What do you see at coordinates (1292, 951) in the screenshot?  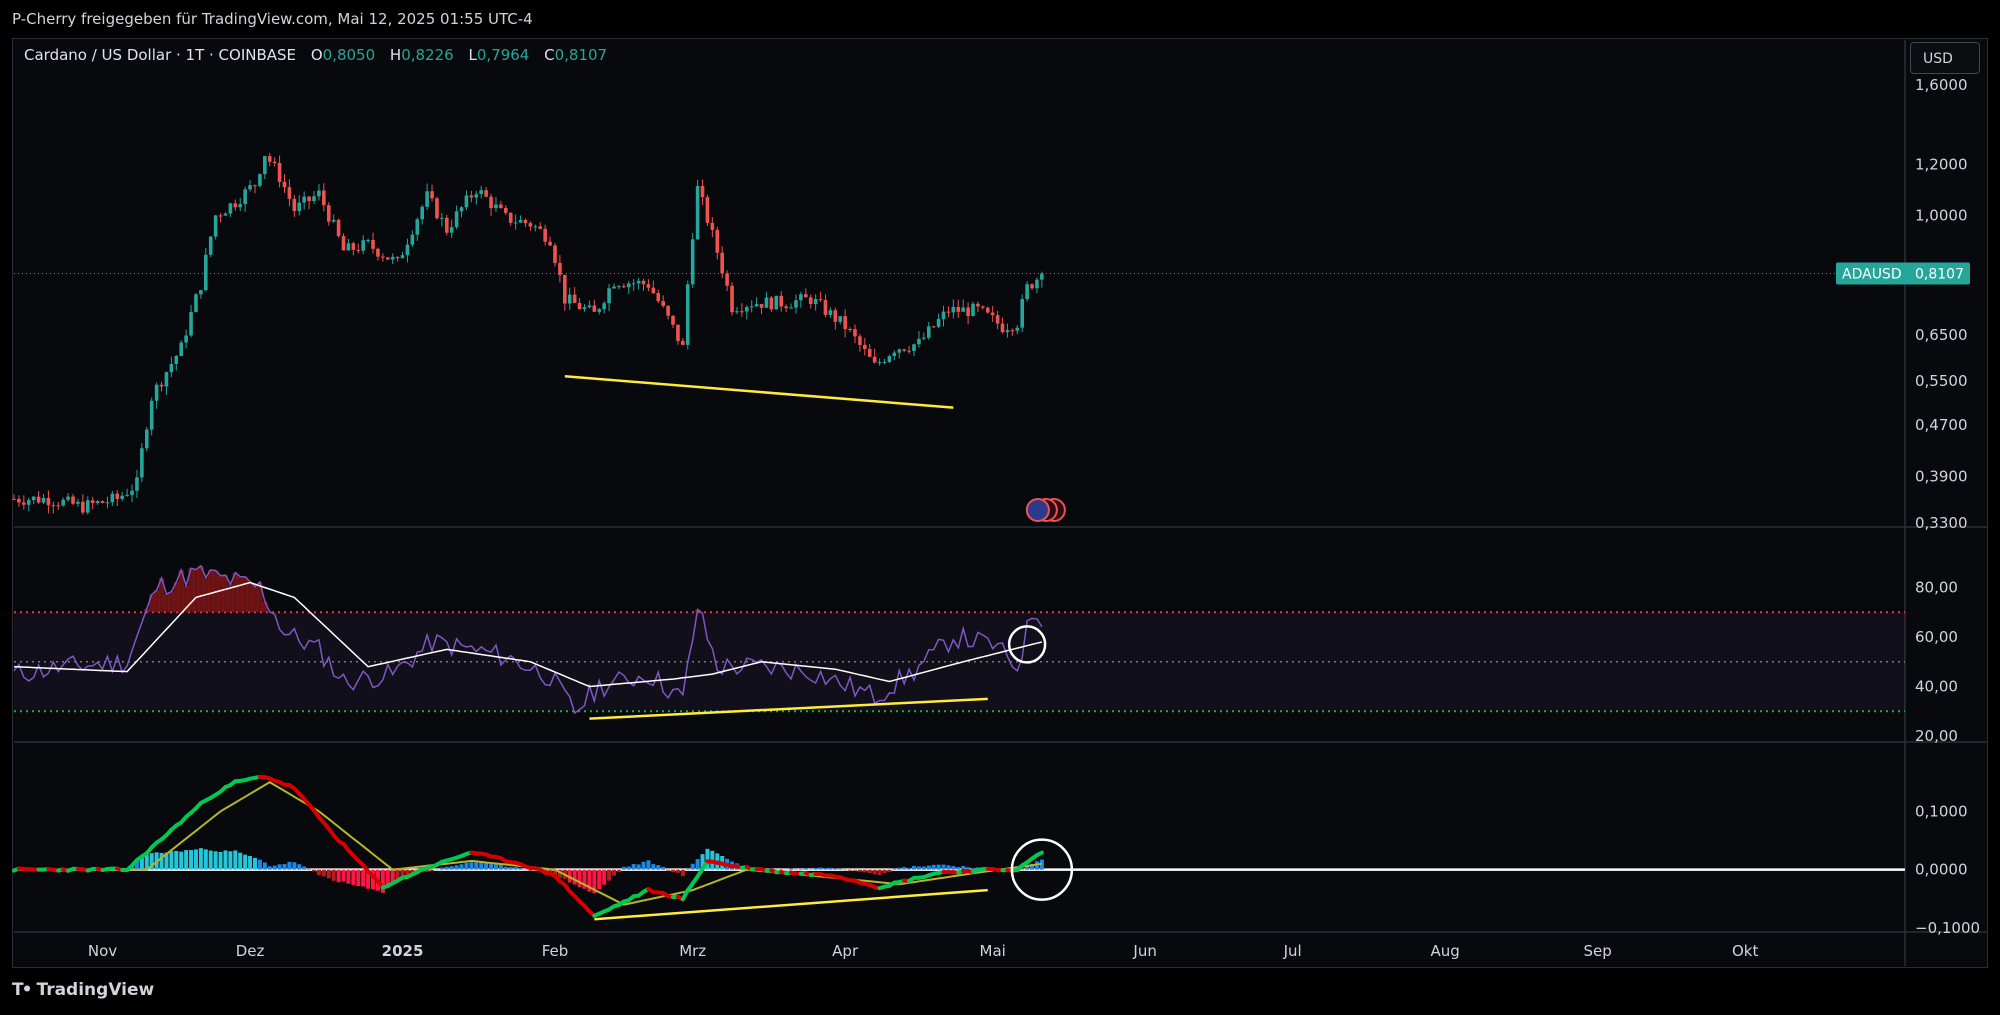 I see `time-tick-label: Jul` at bounding box center [1292, 951].